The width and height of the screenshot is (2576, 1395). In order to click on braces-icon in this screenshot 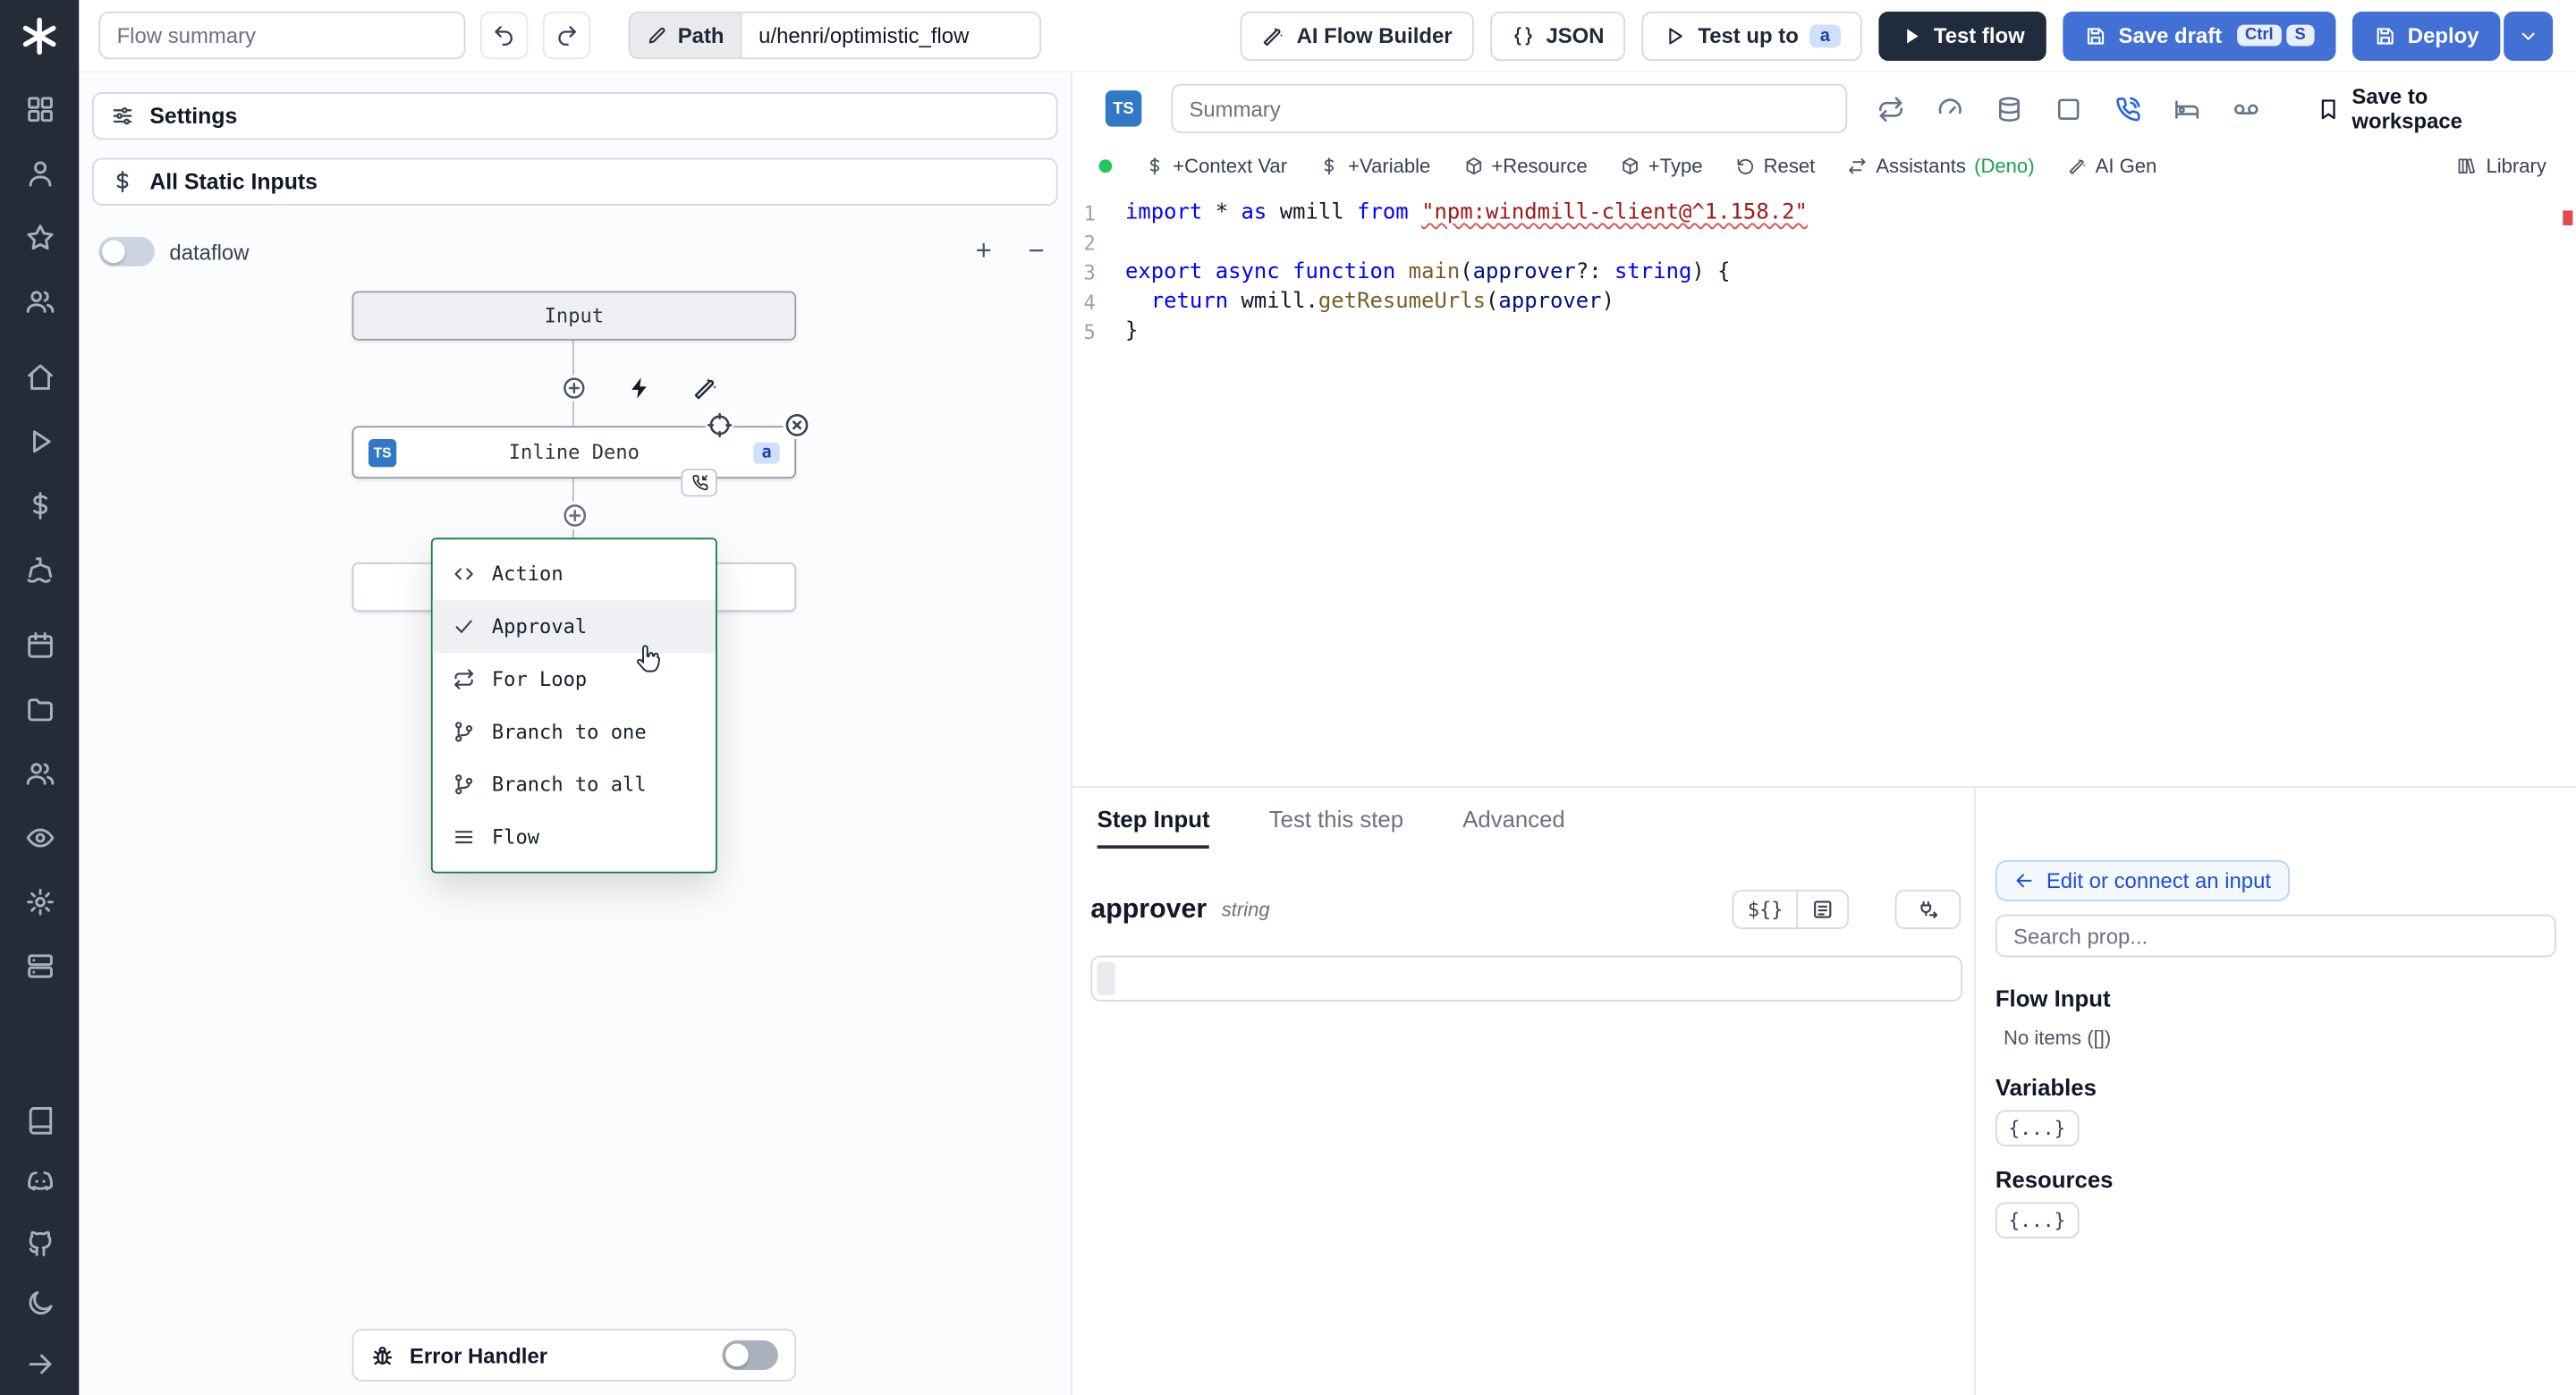, I will do `click(1523, 35)`.